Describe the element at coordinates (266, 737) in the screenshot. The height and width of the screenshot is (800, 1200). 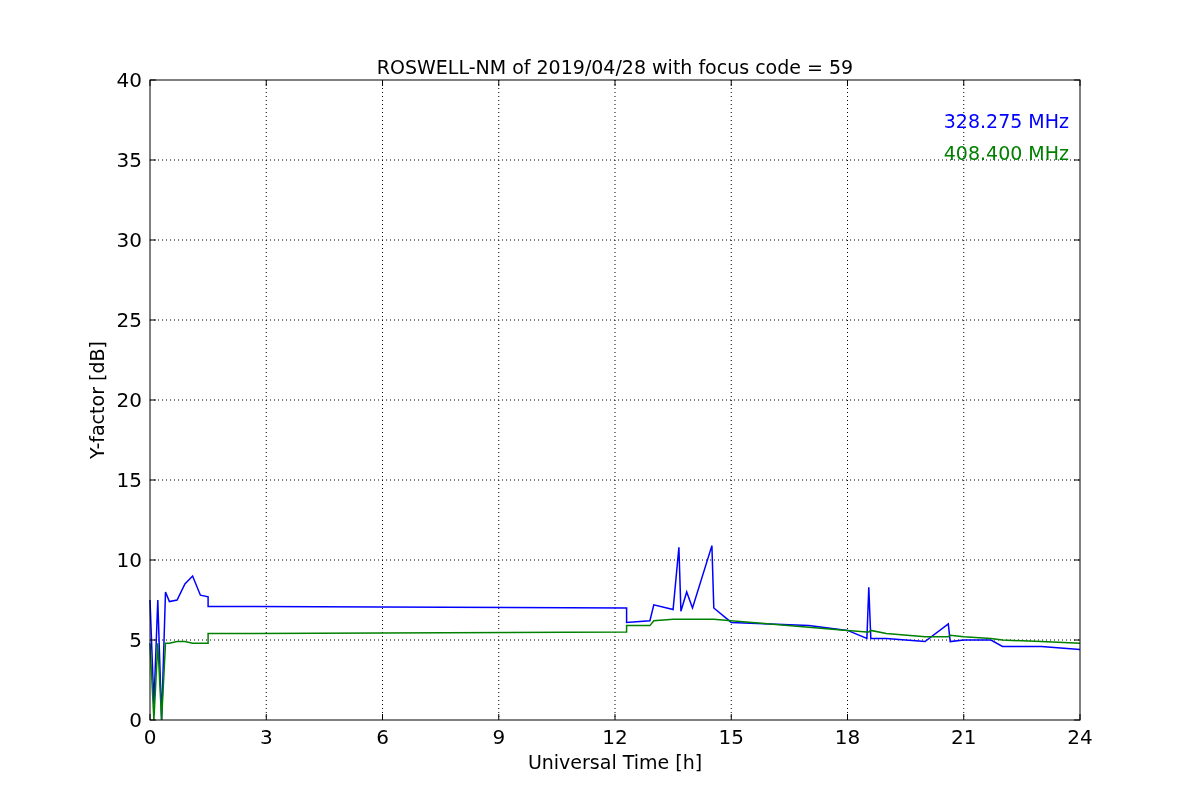
I see `tick-label: 3` at that location.